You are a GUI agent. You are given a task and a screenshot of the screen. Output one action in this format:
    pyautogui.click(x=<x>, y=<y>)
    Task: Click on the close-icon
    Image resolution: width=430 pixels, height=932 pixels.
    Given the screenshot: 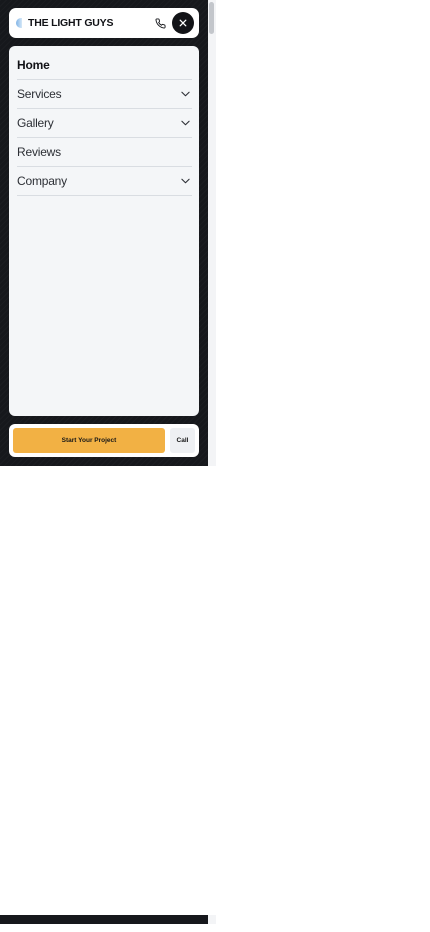 What is the action you would take?
    pyautogui.click(x=183, y=23)
    